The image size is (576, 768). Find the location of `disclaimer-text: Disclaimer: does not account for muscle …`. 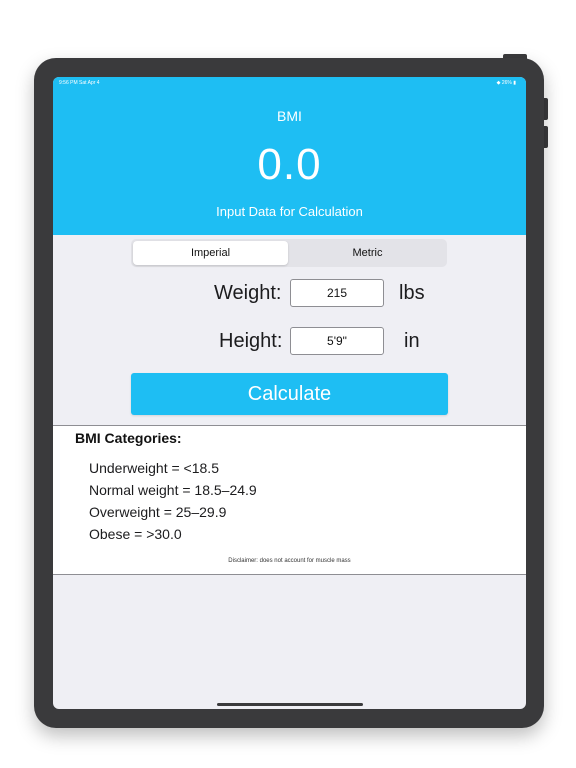

disclaimer-text: Disclaimer: does not account for muscle … is located at coordinates (289, 561).